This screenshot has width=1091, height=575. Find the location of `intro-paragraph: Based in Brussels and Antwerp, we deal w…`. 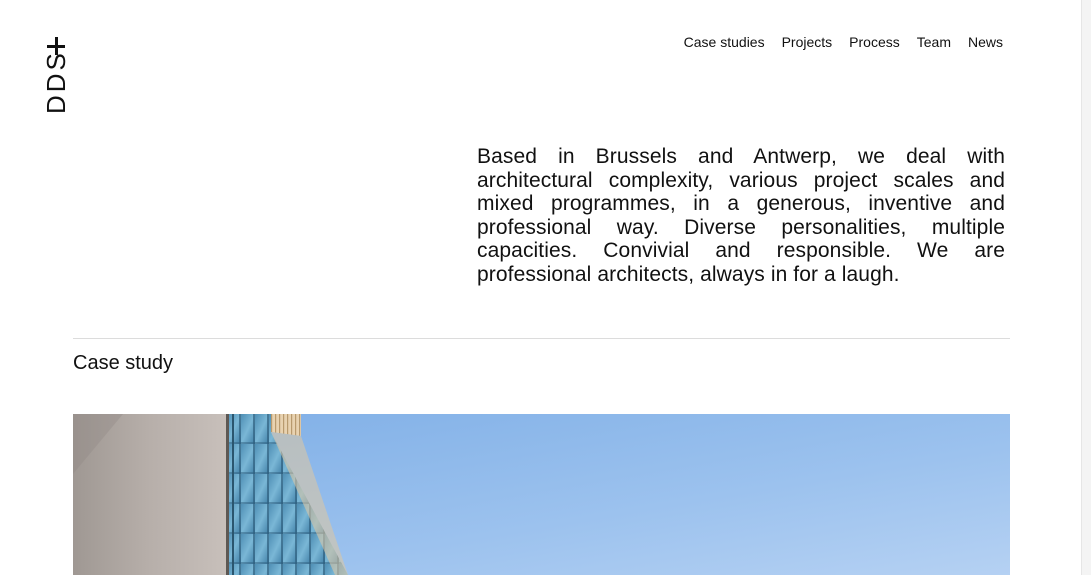

intro-paragraph: Based in Brussels and Antwerp, we deal w… is located at coordinates (741, 215).